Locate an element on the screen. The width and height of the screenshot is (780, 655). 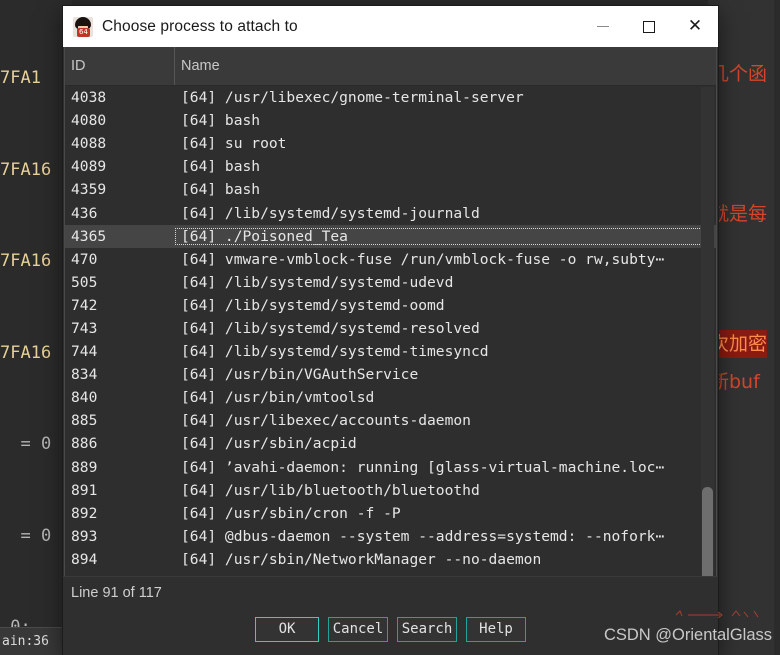
row-name: [64] /usr/sbin/acpid is located at coordinates (269, 444).